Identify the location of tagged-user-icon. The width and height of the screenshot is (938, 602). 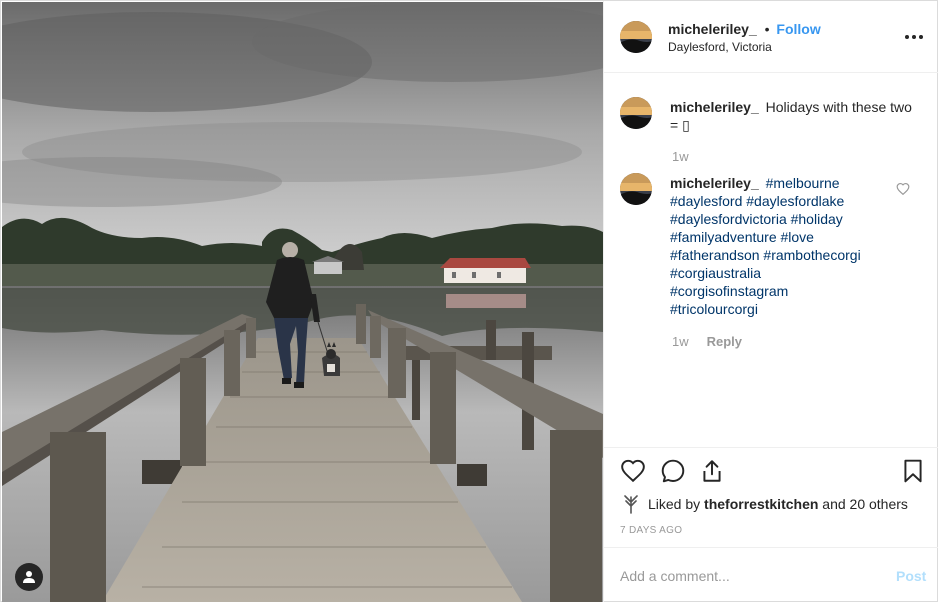
(29, 577).